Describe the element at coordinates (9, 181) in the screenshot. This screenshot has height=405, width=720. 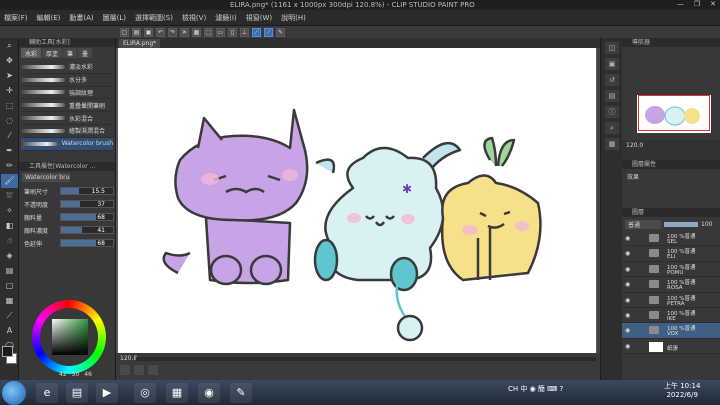
I see `brush-tool-icon: 🖌` at that location.